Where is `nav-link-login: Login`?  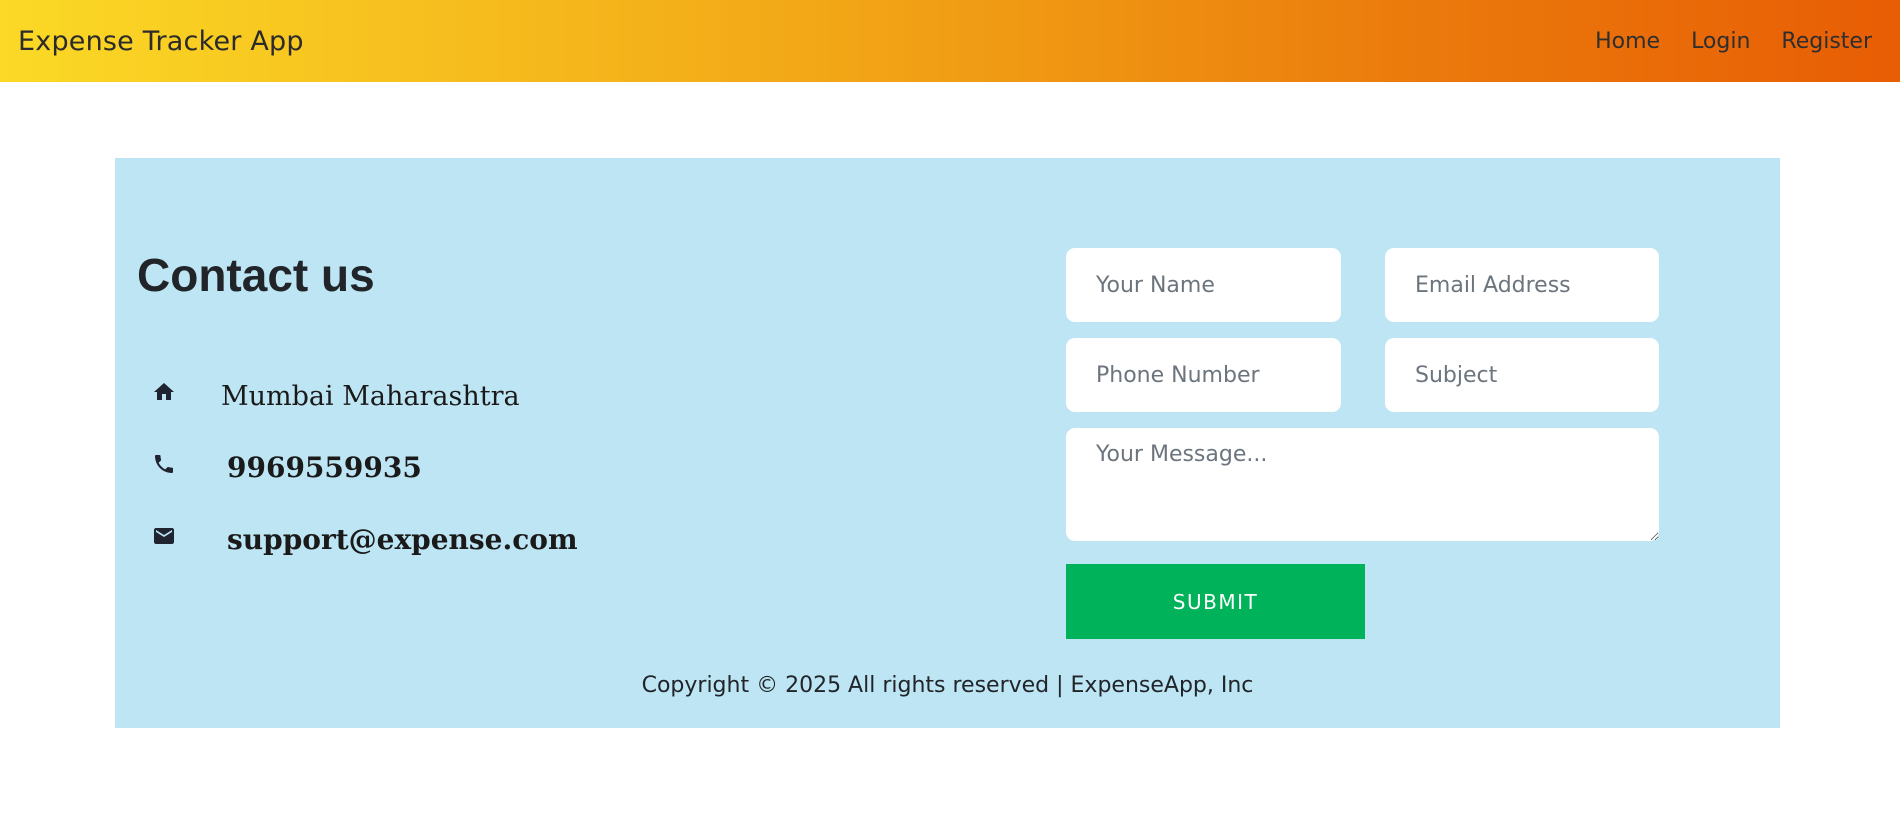 nav-link-login: Login is located at coordinates (1720, 41).